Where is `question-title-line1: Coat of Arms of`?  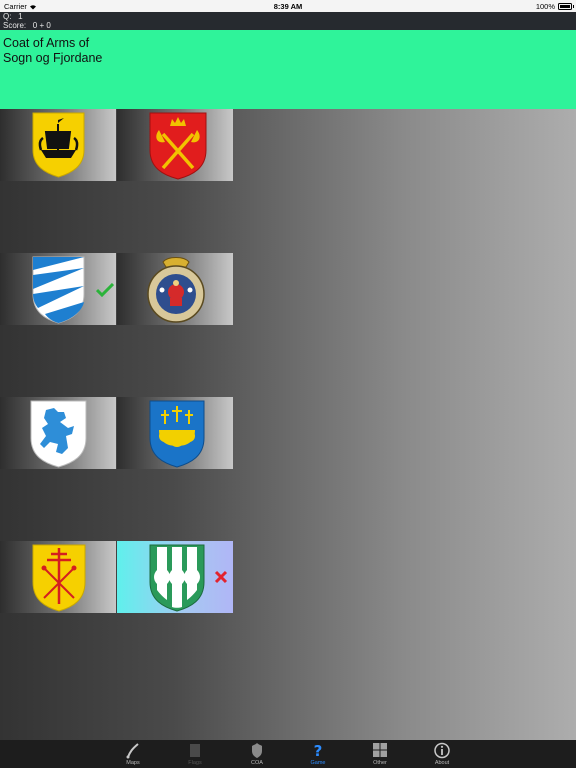
question-title-line1: Coat of Arms of is located at coordinates (46, 43).